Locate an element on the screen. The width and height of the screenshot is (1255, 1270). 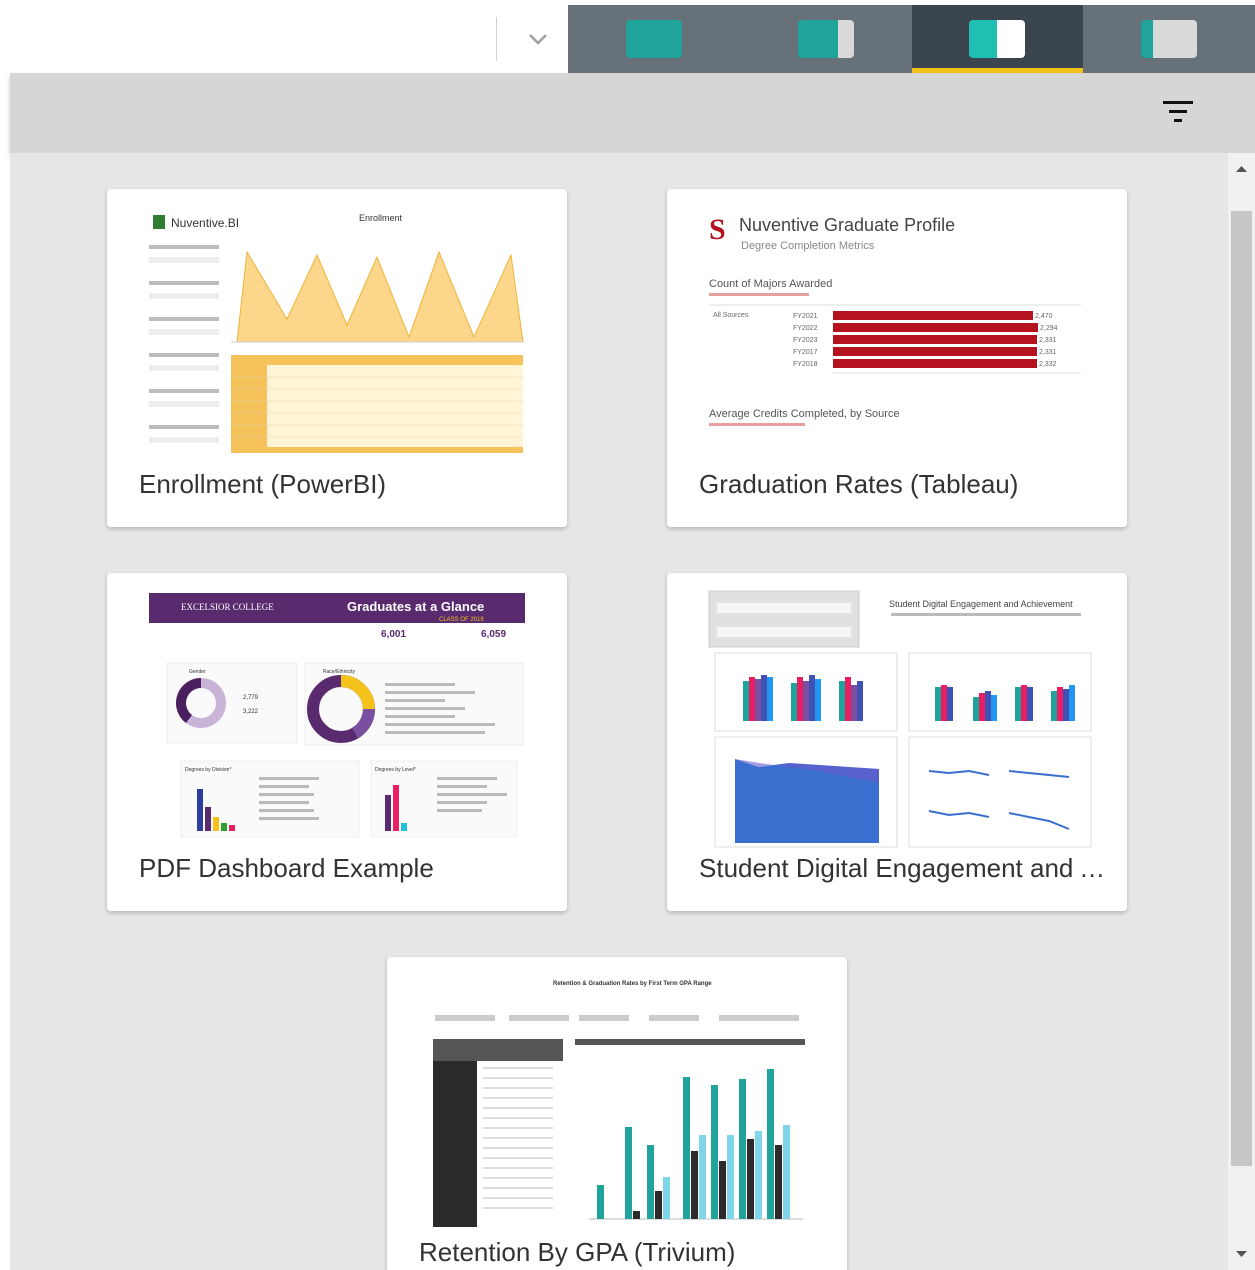
card-title: PDF Dashboard Example is located at coordinates (286, 868).